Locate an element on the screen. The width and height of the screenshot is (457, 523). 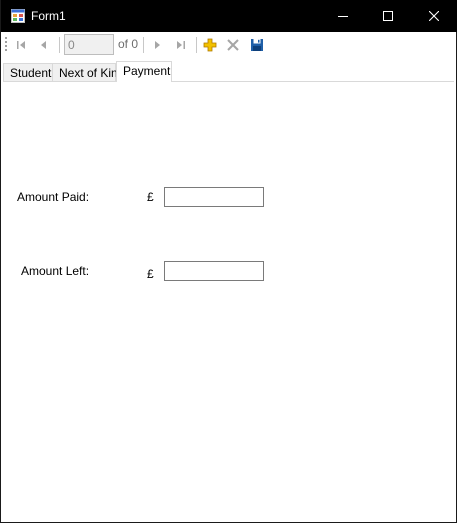
tab-strip: Student Next of Kin Payment is located at coordinates (228, 71).